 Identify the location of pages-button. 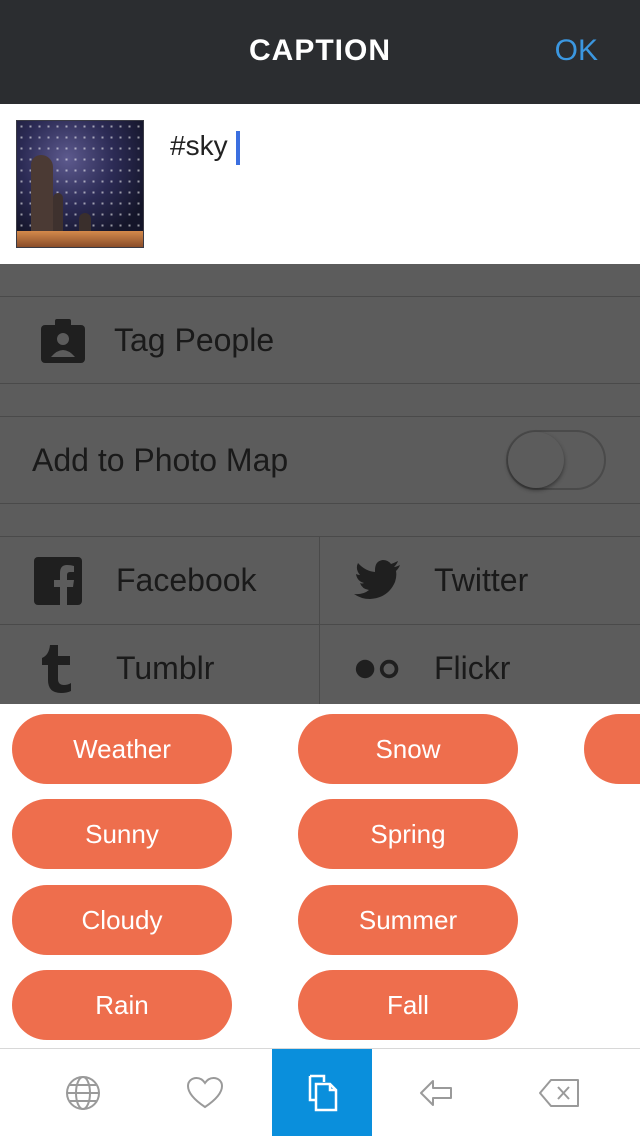
(322, 1092).